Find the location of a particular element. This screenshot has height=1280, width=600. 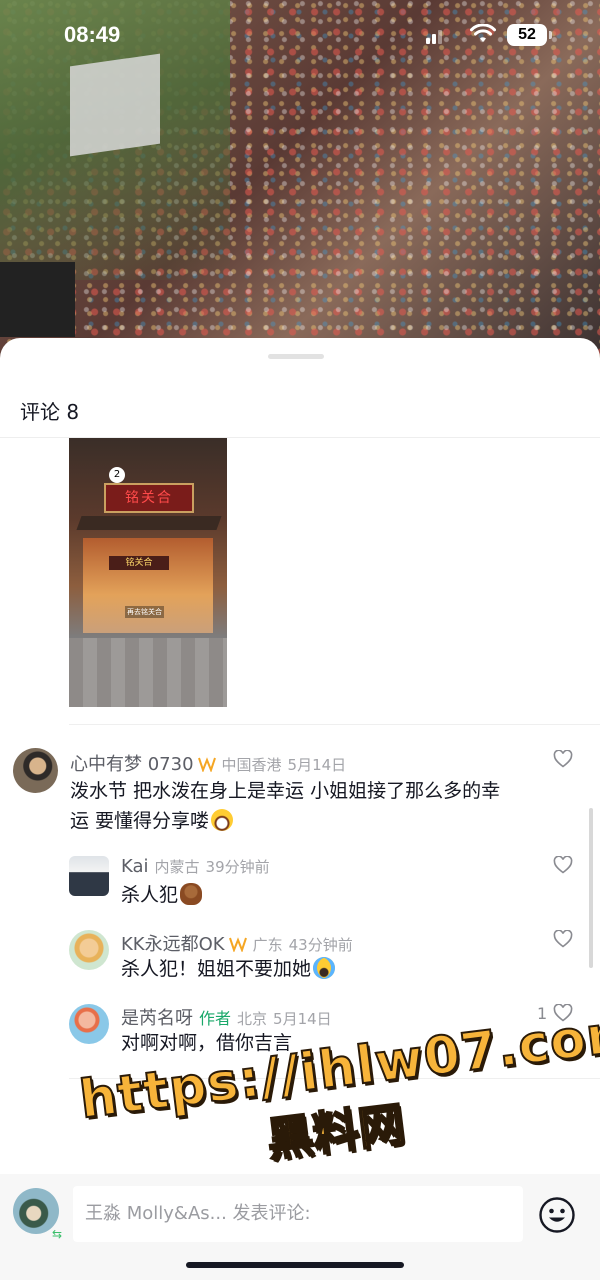

comment-text: 泼水节 把水泼在身上是幸运 小姐姐接了那么多的幸 运 要懂得分享喽 is located at coordinates (320, 806).